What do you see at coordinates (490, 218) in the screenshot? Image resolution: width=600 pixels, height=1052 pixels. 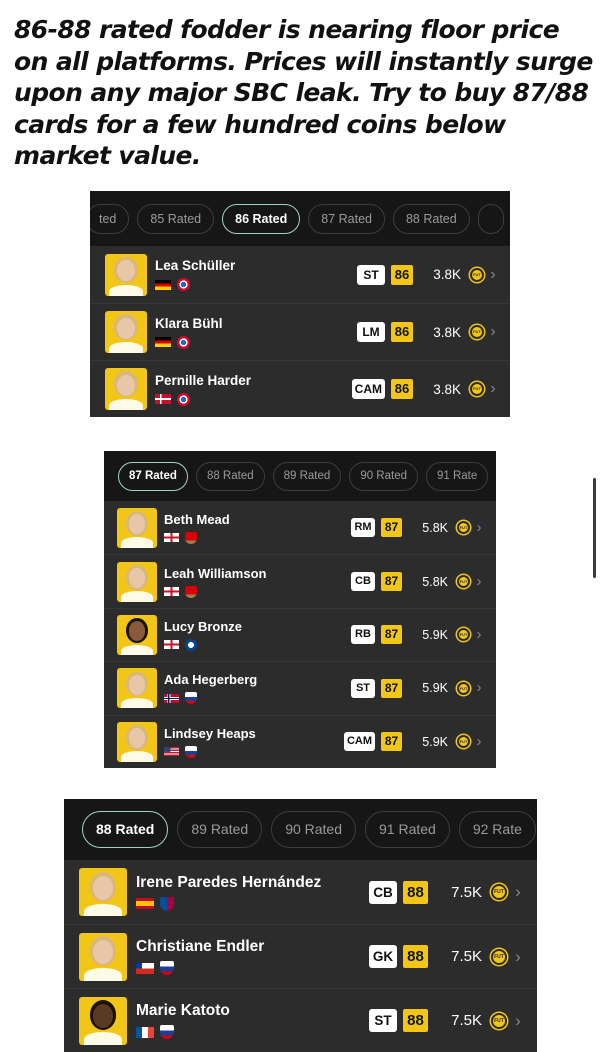 I see `tab-partial` at bounding box center [490, 218].